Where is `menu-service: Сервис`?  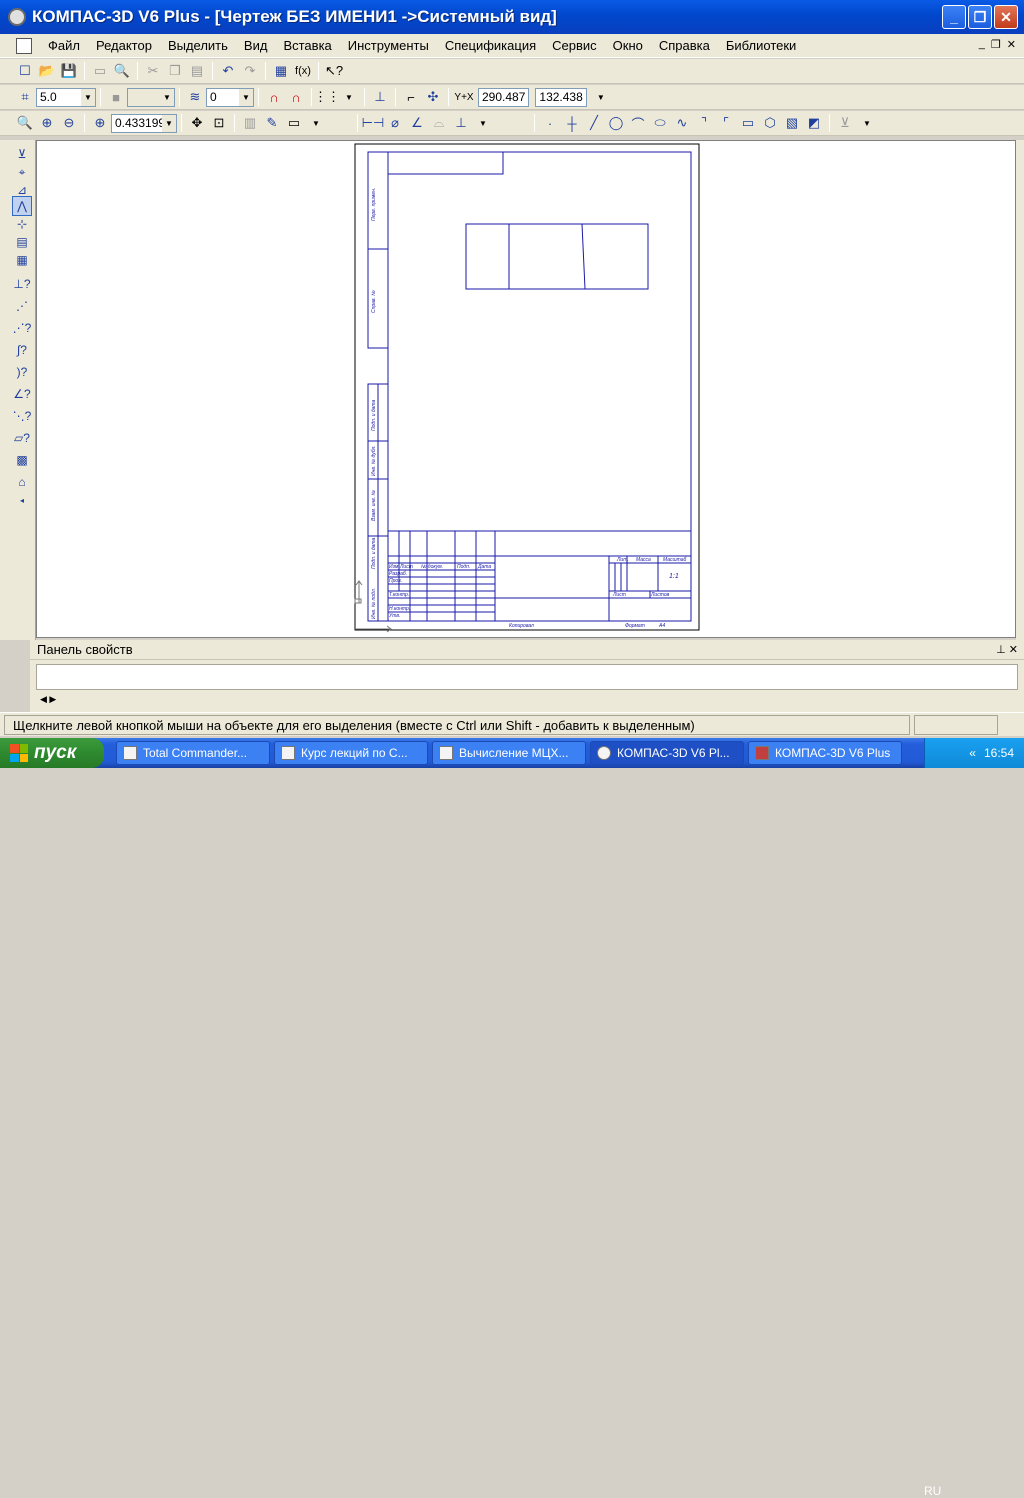
menu-service: Сервис is located at coordinates (574, 45).